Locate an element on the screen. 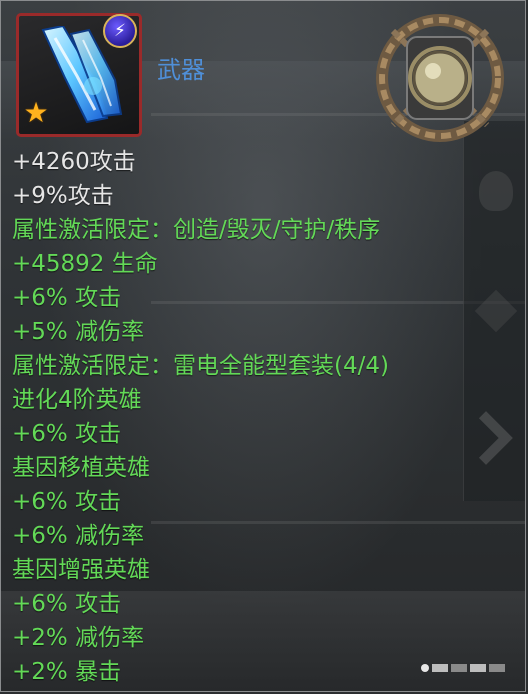 The width and height of the screenshot is (528, 694). stat-line: +5% 减伤率 is located at coordinates (78, 332).